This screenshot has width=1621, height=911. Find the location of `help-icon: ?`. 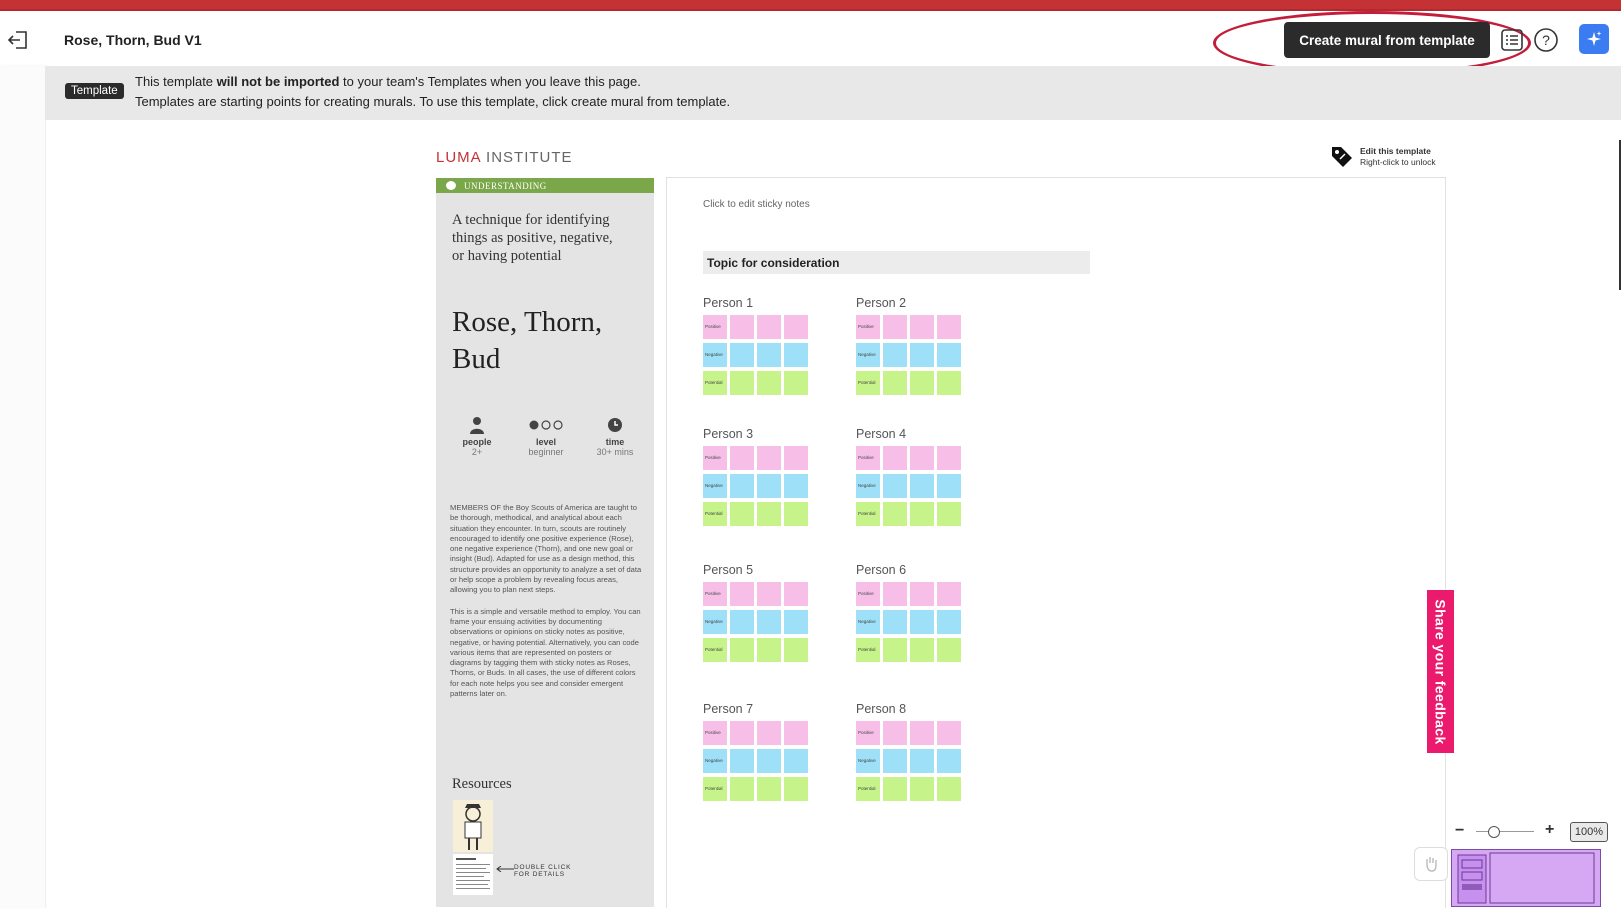

help-icon: ? is located at coordinates (1546, 40).